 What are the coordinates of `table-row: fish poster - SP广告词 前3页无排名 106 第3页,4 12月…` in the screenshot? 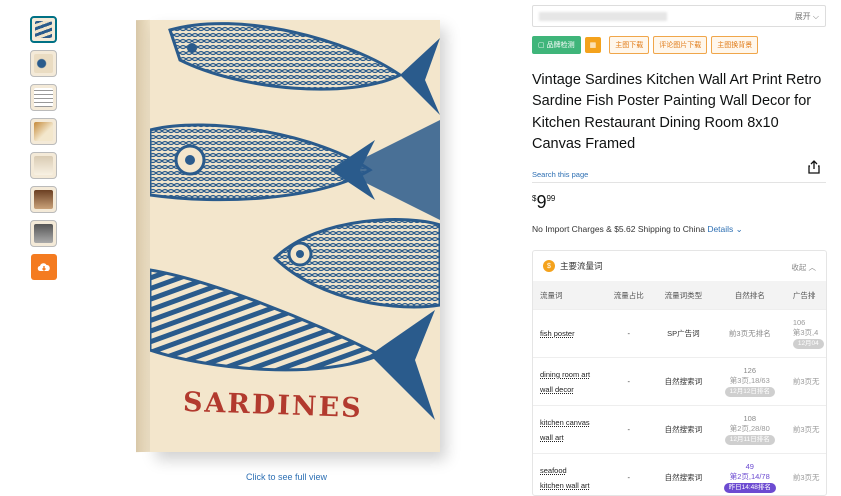 It's located at (679, 333).